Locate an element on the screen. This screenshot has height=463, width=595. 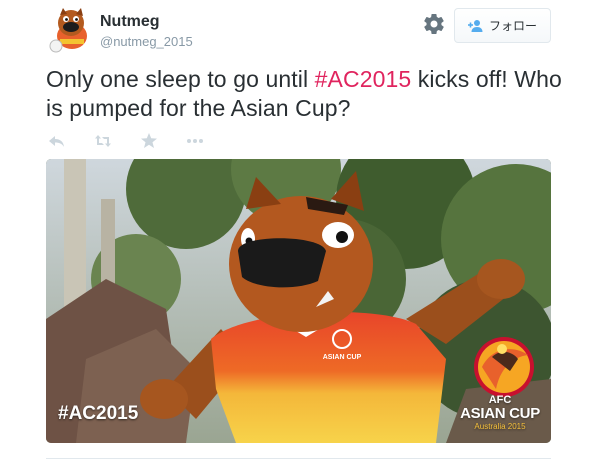
svg-text: ASIAN CUP is located at coordinates (342, 357).